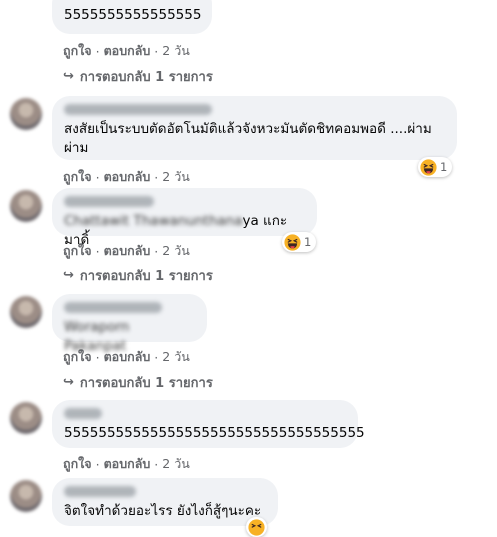 This screenshot has height=537, width=497. Describe the element at coordinates (165, 502) in the screenshot. I see `comment-bubble: จิตใจทำด้วยอะไรร ยังไงก็สู้ๆนะคะ` at that location.